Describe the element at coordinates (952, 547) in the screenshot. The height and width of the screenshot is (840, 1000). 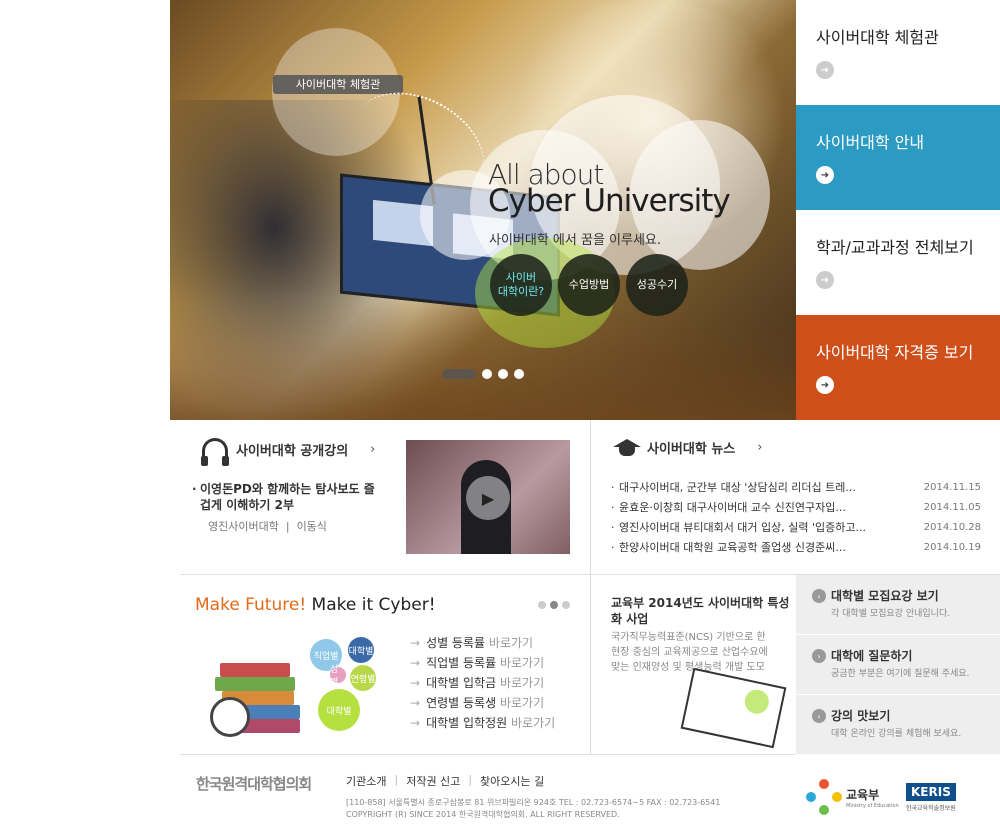
I see `news-date: 2014.10.19` at that location.